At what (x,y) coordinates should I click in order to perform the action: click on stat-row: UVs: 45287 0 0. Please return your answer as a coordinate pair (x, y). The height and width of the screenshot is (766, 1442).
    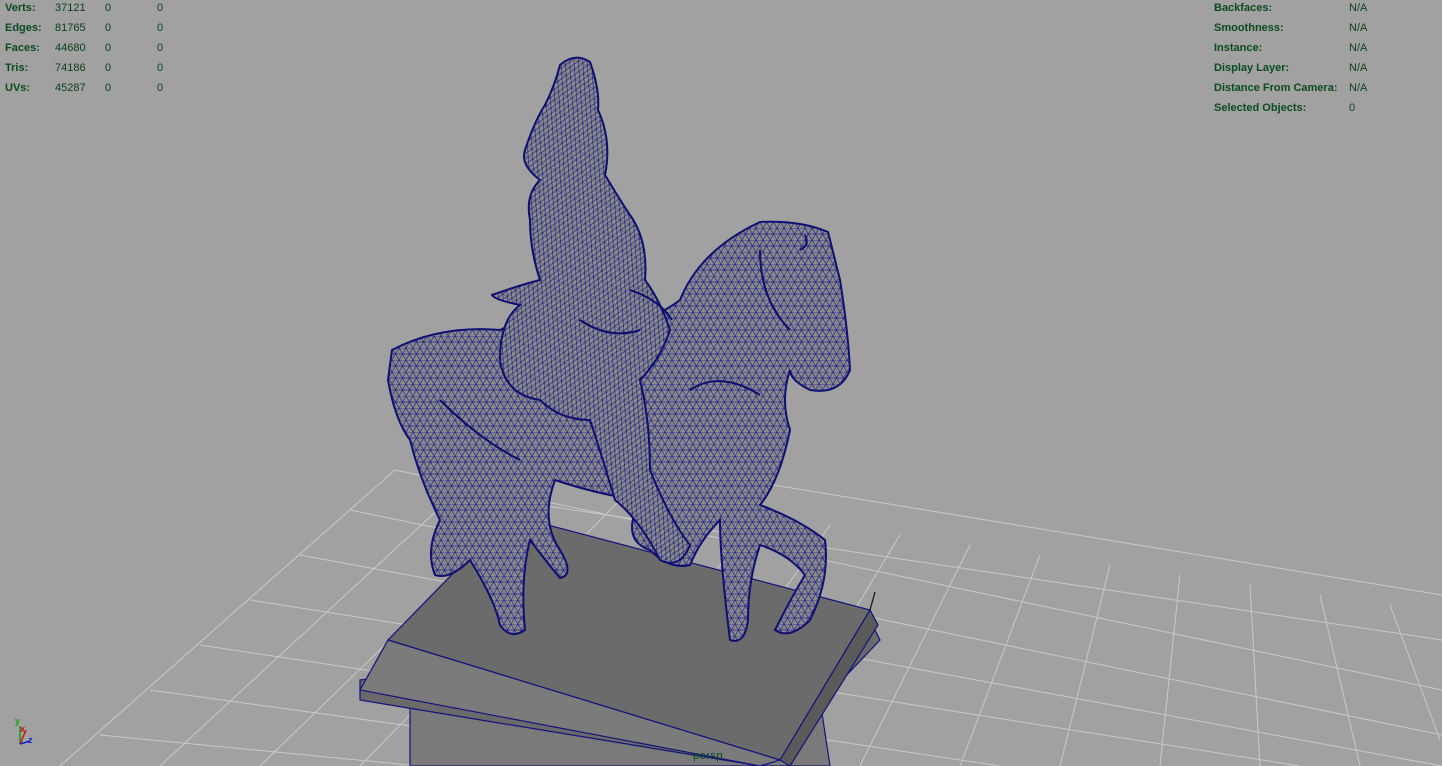
    Looking at the image, I should click on (96, 88).